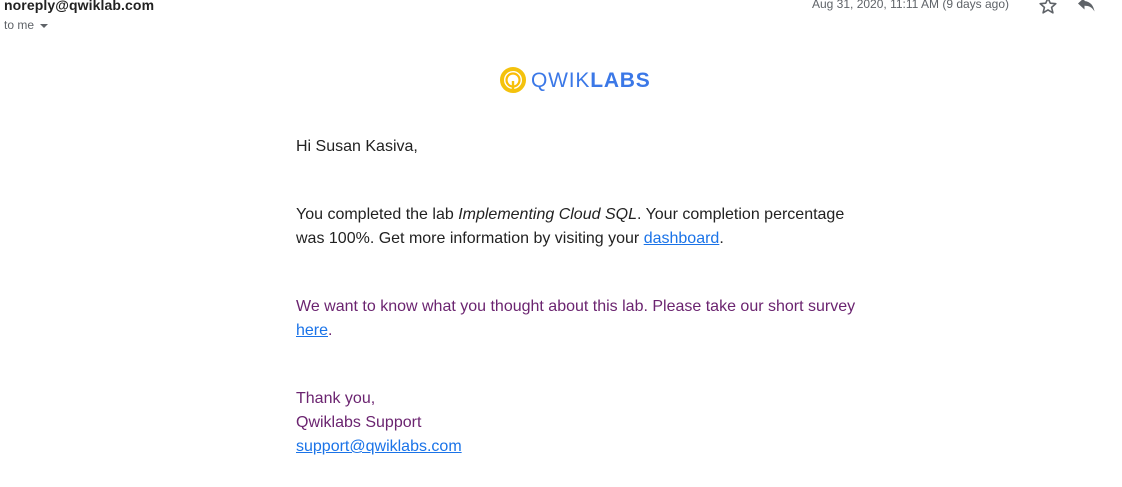 Image resolution: width=1122 pixels, height=487 pixels. Describe the element at coordinates (379, 446) in the screenshot. I see `support-email-link: support@qwiklabs.com` at that location.